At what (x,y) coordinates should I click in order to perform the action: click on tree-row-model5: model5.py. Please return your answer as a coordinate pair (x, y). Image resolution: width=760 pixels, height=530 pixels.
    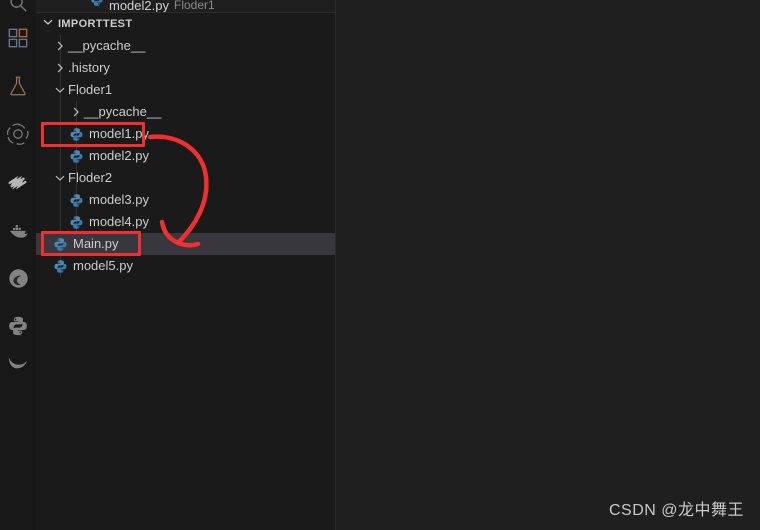
    Looking at the image, I should click on (185, 266).